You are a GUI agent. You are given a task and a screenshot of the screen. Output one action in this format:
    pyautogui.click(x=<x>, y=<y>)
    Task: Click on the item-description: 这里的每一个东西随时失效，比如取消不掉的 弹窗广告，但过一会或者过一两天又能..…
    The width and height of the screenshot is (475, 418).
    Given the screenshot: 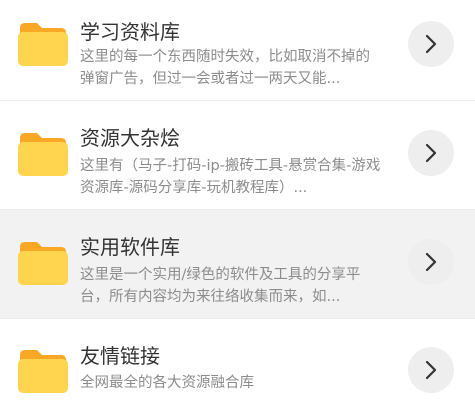 What is the action you would take?
    pyautogui.click(x=245, y=68)
    